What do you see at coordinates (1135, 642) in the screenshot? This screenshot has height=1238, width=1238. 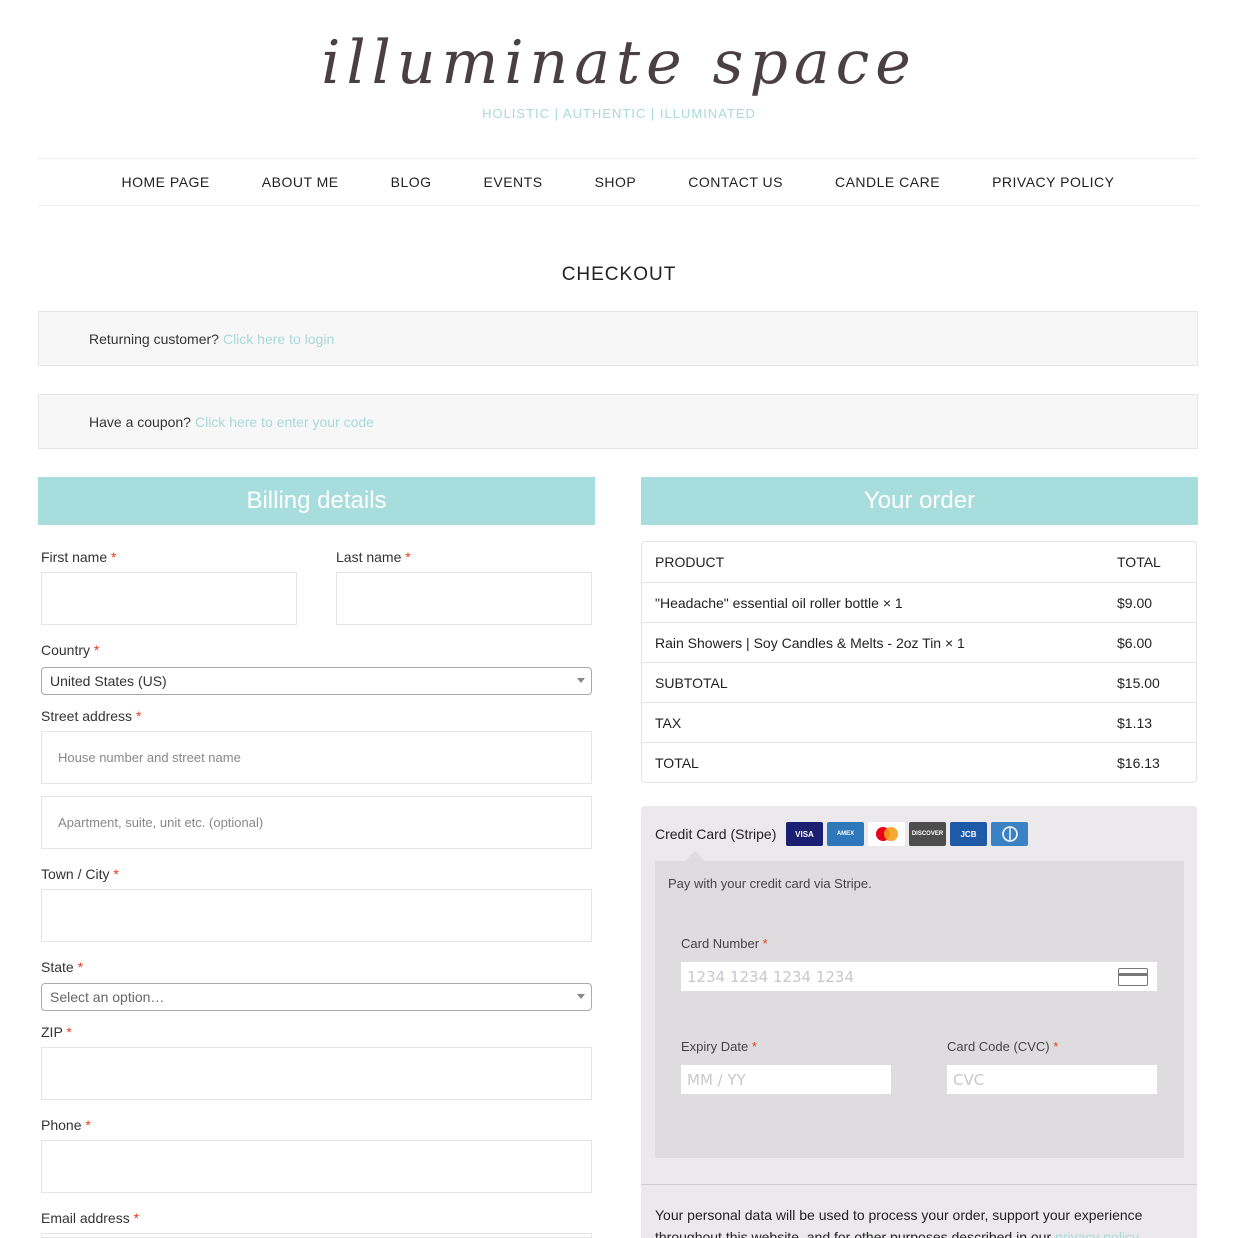 I see `item-total: $6.00` at bounding box center [1135, 642].